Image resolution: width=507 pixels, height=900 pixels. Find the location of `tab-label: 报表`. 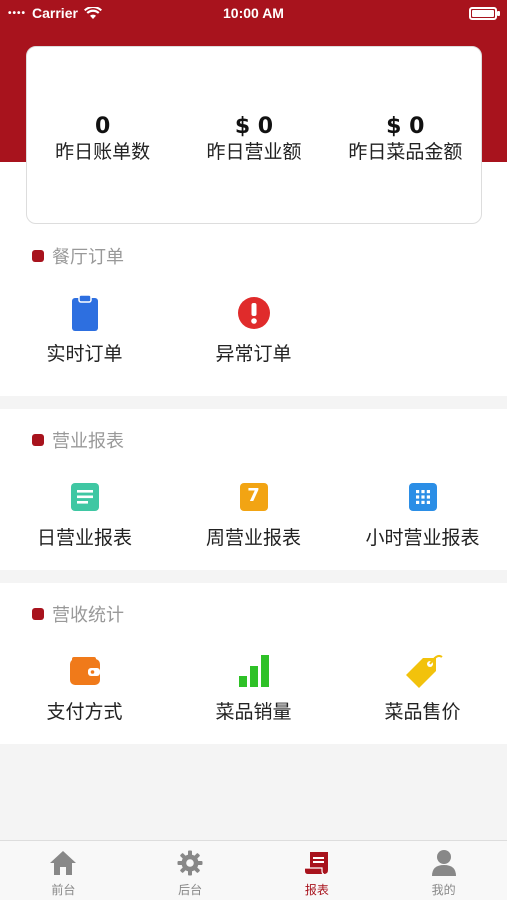

tab-label: 报表 is located at coordinates (316, 890).